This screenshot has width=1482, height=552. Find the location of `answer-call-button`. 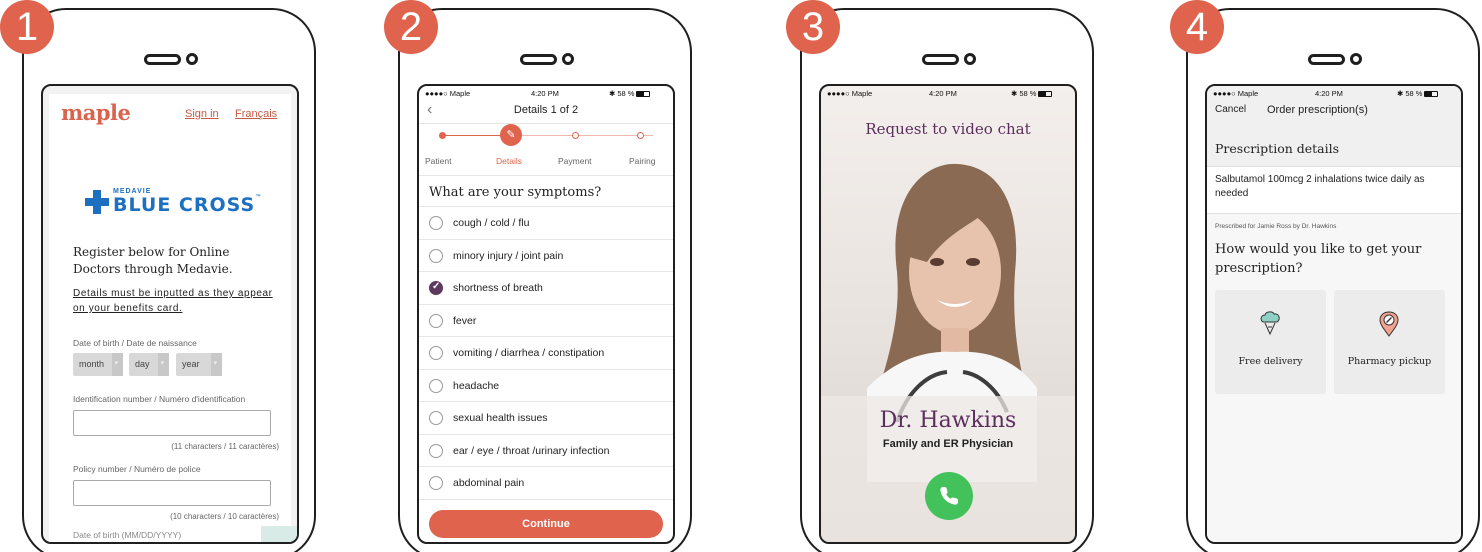

answer-call-button is located at coordinates (949, 496).